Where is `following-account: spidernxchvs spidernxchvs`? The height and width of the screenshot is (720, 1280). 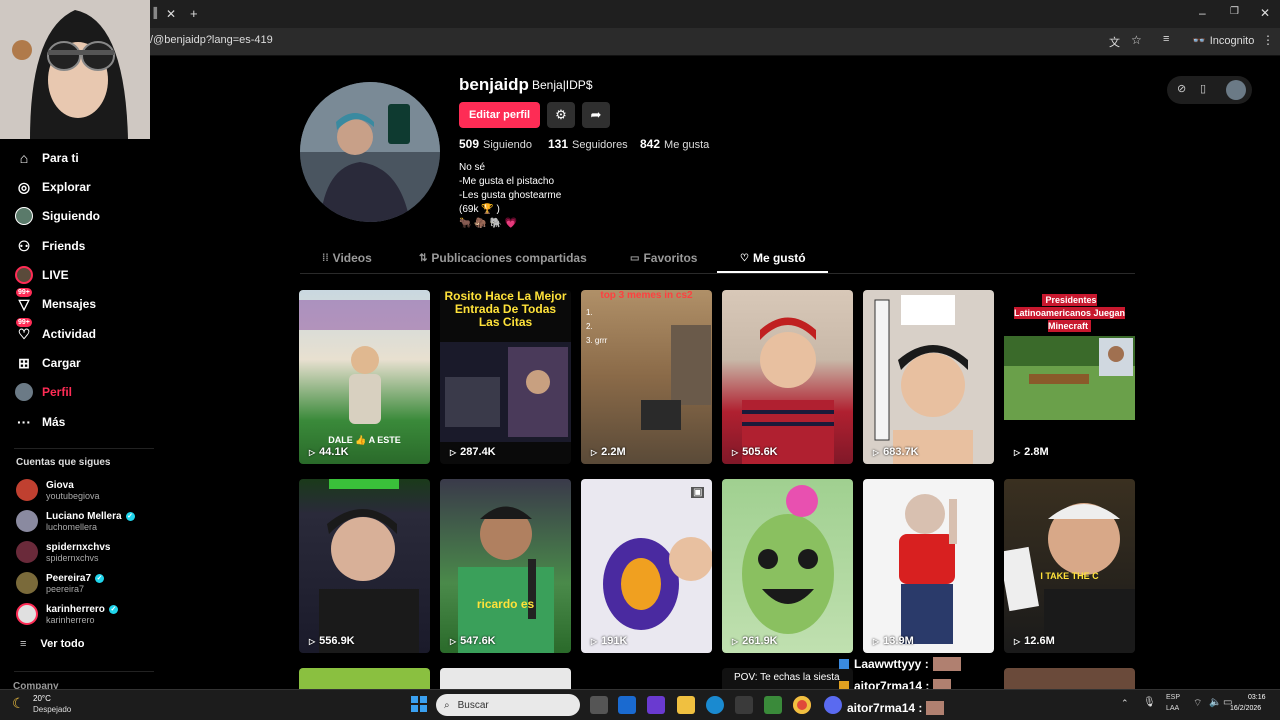
following-account: spidernxchvs spidernxchvs is located at coordinates (63, 552).